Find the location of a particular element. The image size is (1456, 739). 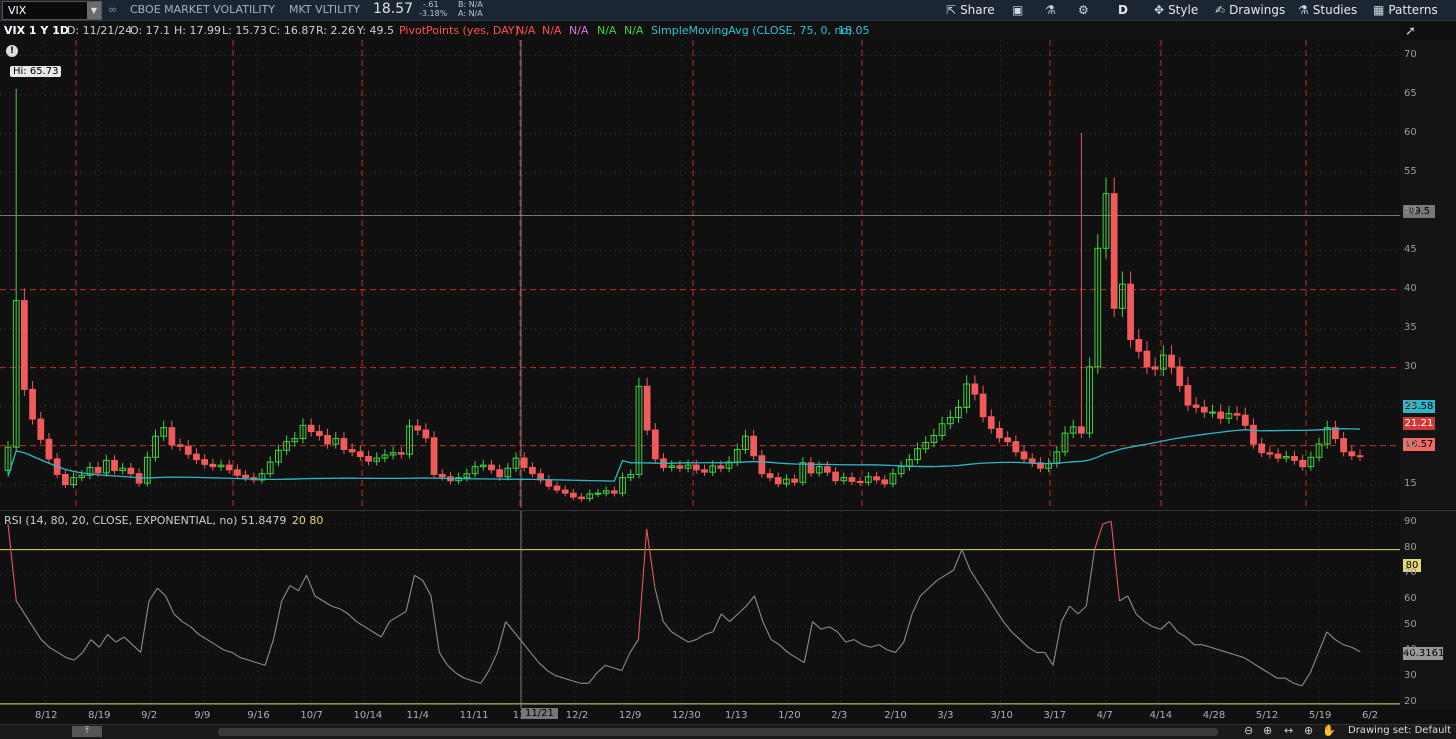

lab-button: ⚗ is located at coordinates (1052, 10).